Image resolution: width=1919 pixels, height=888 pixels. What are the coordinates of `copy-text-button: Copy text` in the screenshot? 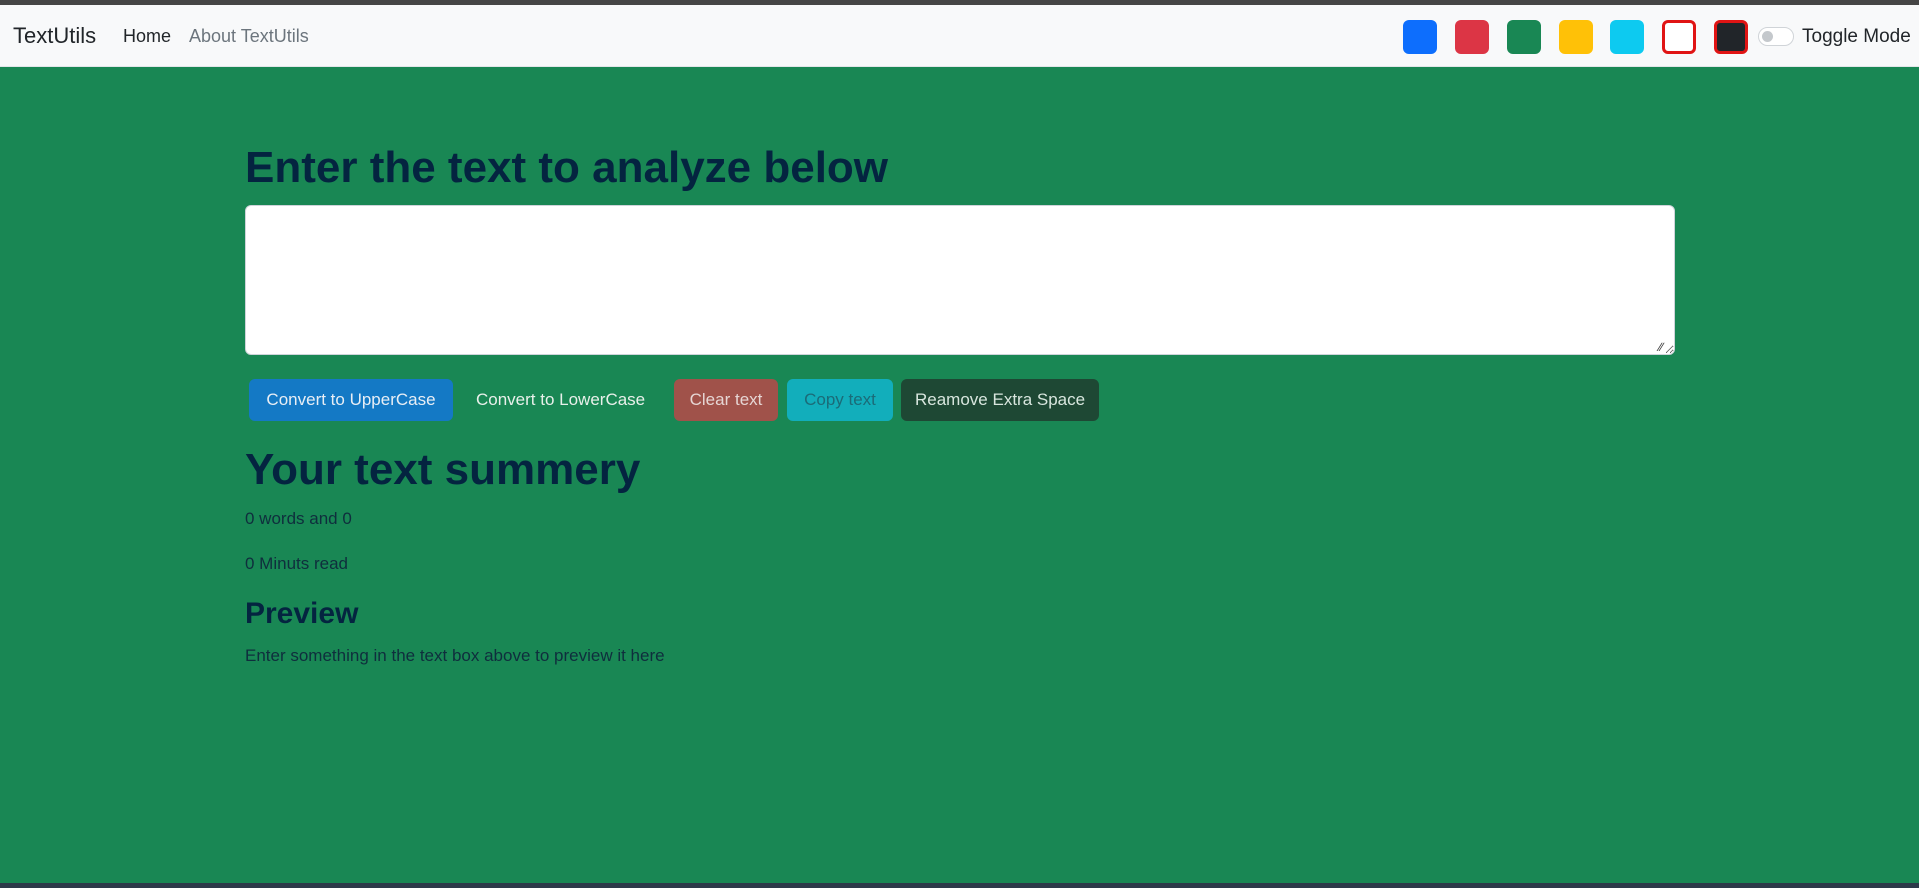 It's located at (840, 400).